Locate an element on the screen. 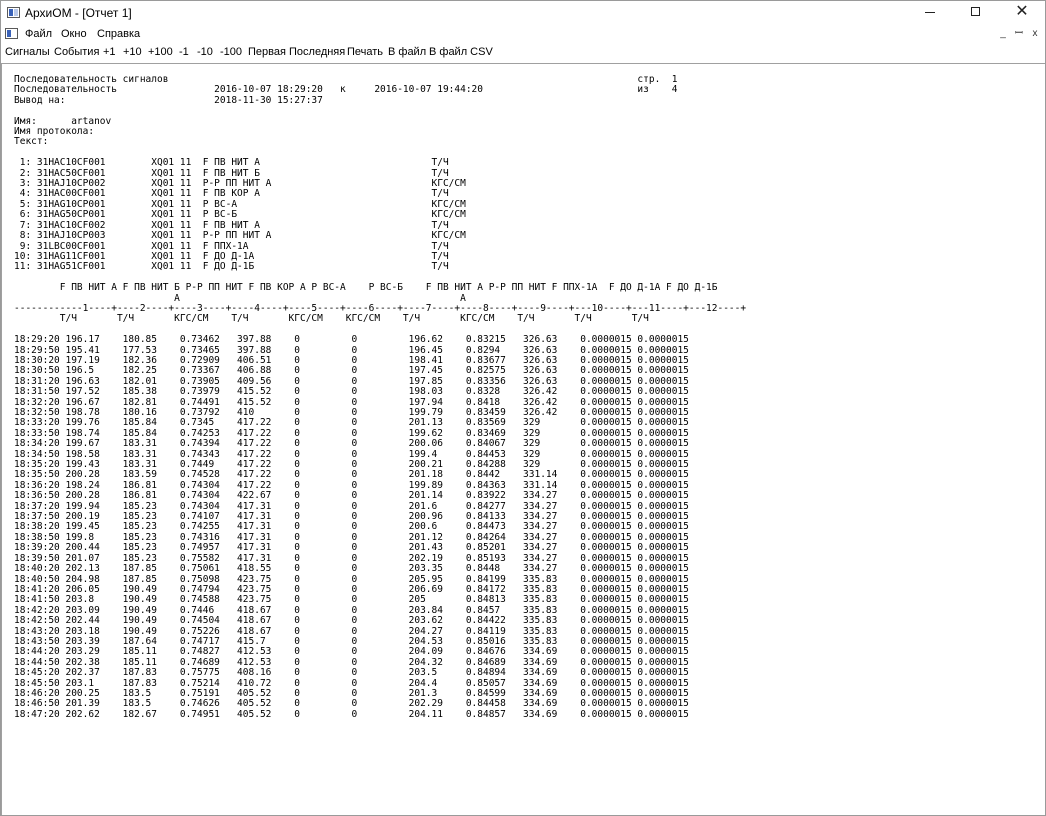  document-icon is located at coordinates (11, 33).